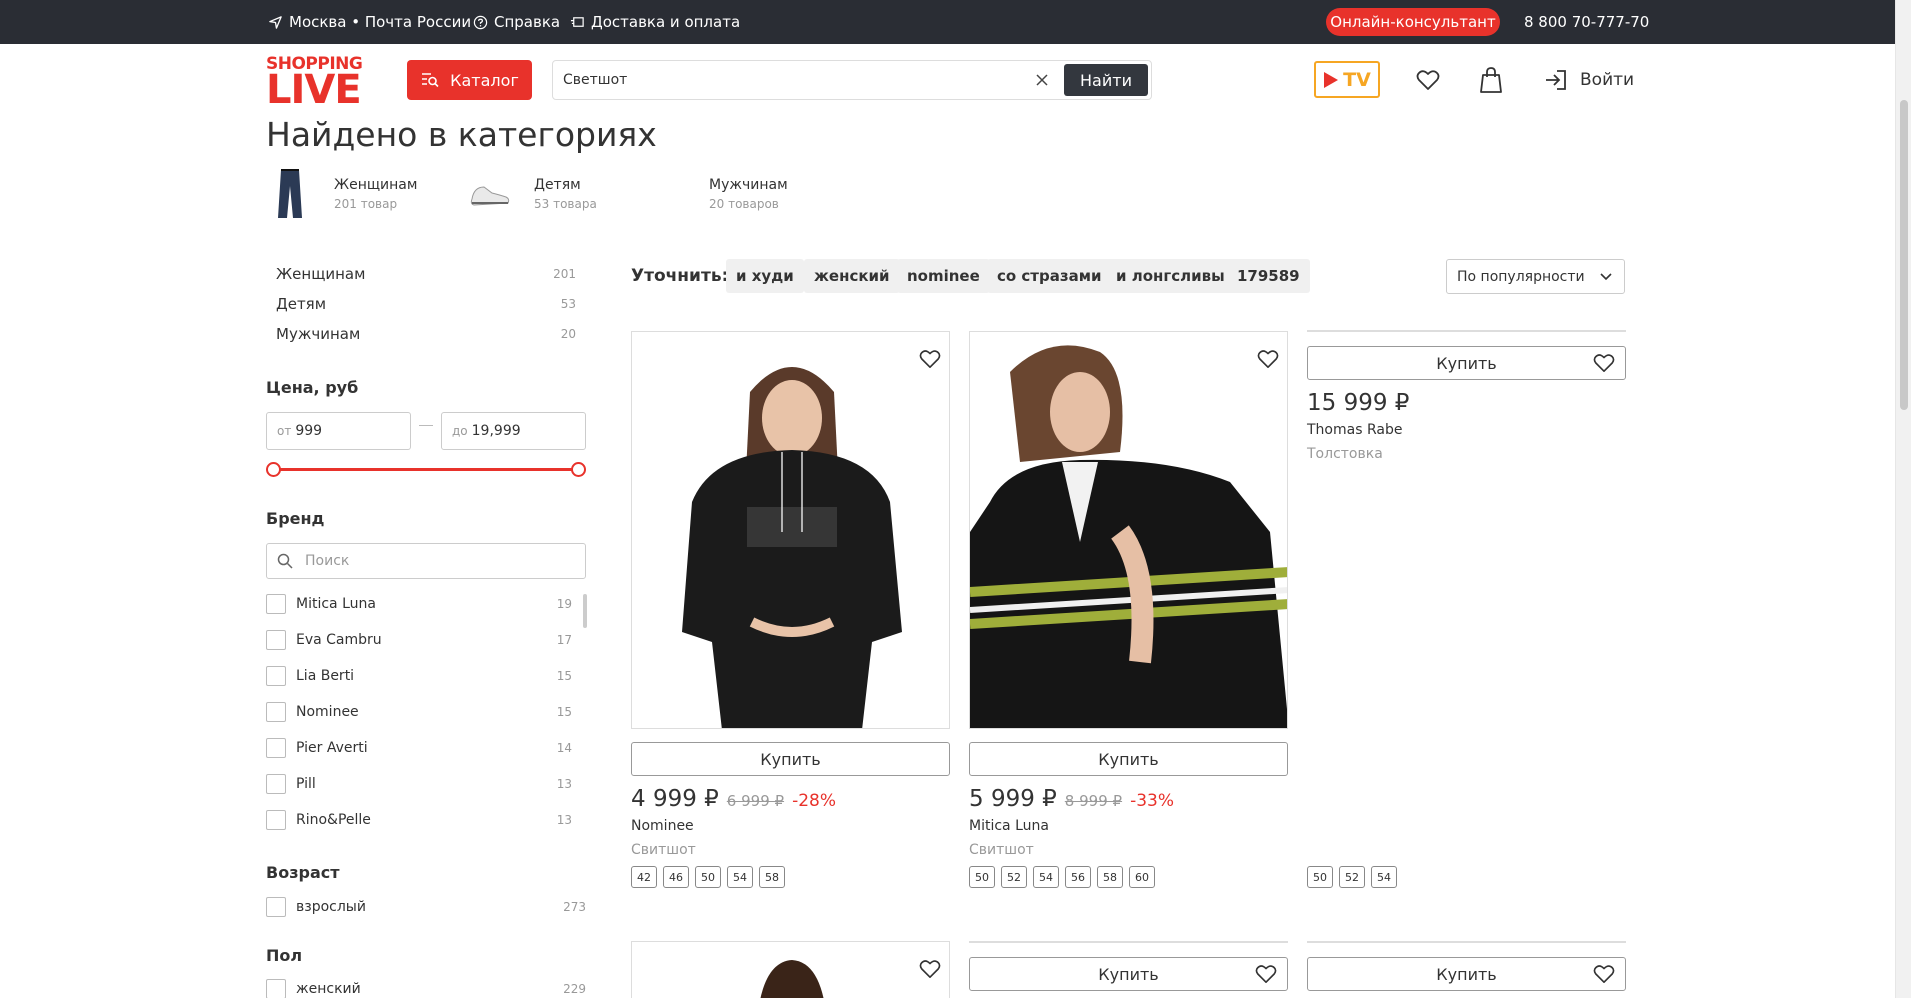 The image size is (1911, 998). What do you see at coordinates (469, 80) in the screenshot?
I see `catalog-button: Каталог` at bounding box center [469, 80].